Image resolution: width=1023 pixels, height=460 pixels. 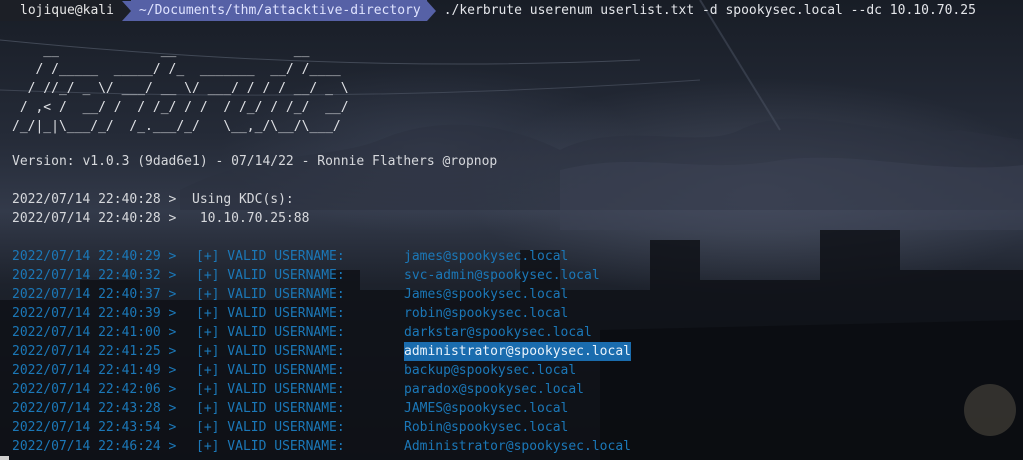 I want to click on username: svc-admin@spookysec.local, so click(x=502, y=275).